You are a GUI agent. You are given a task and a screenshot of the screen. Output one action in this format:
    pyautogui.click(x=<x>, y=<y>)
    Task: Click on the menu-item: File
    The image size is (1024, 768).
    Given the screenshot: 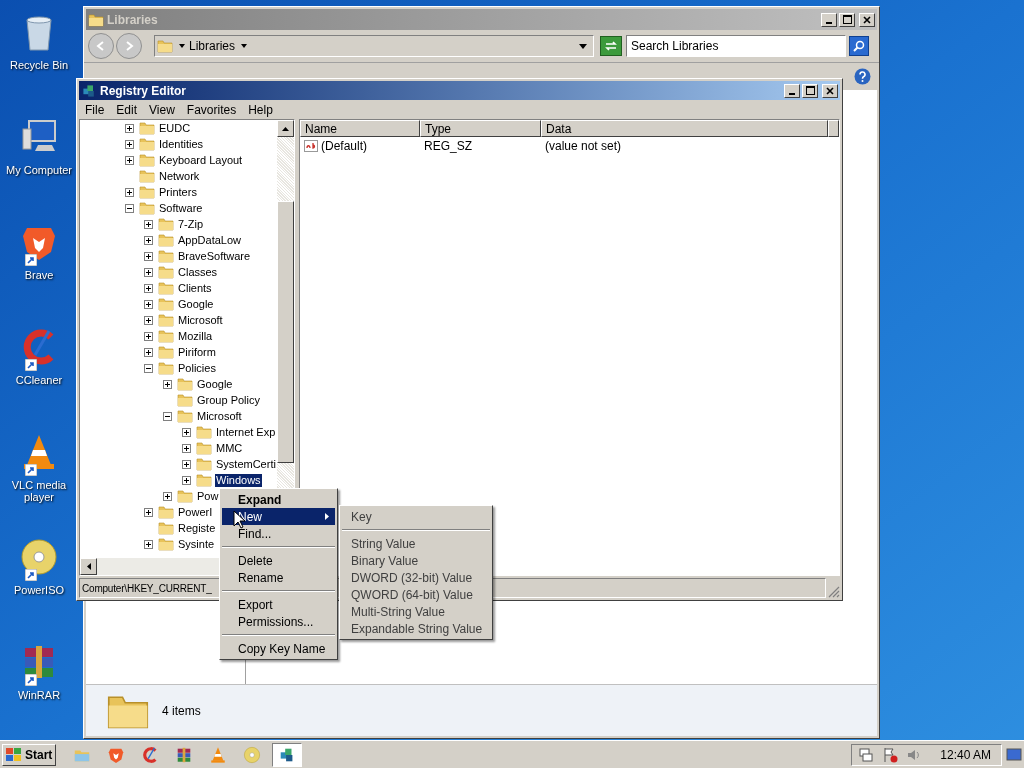 What is the action you would take?
    pyautogui.click(x=95, y=109)
    